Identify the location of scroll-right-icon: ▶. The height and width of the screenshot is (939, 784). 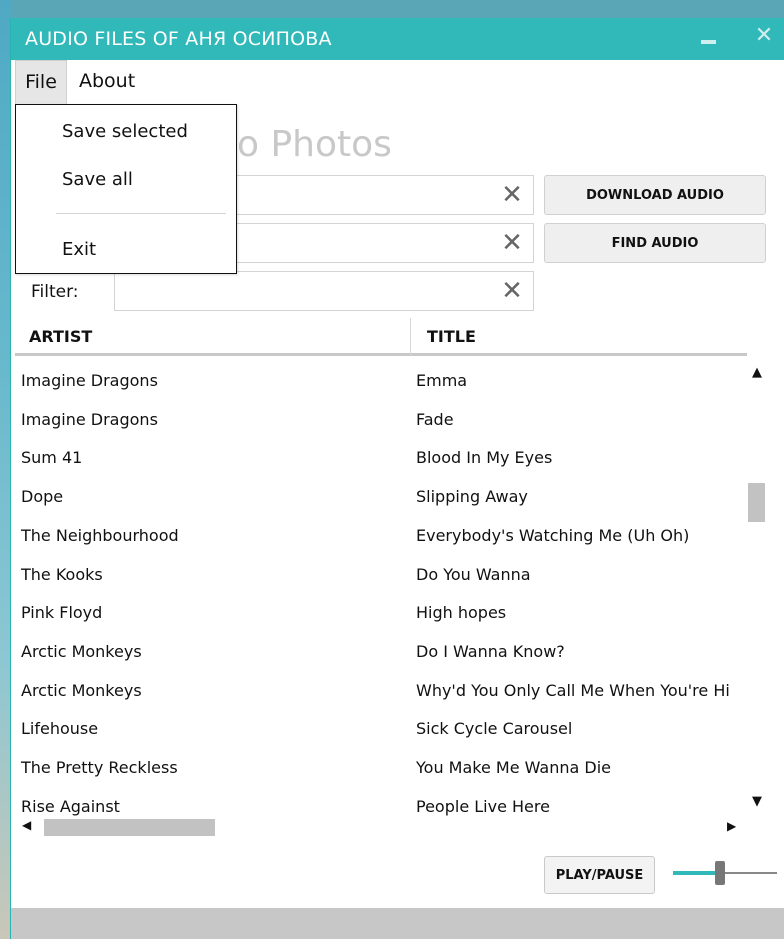
(734, 828).